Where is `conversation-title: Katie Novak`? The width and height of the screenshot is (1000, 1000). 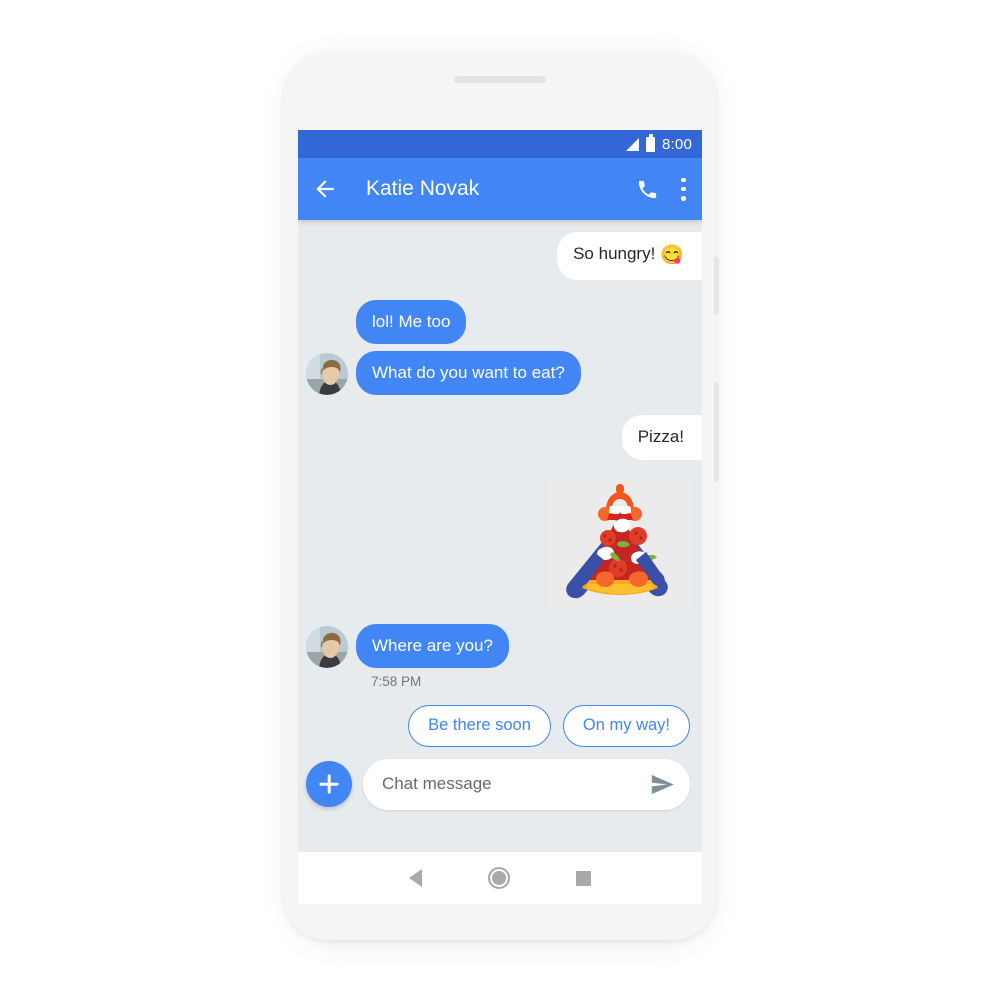
conversation-title: Katie Novak is located at coordinates (423, 188).